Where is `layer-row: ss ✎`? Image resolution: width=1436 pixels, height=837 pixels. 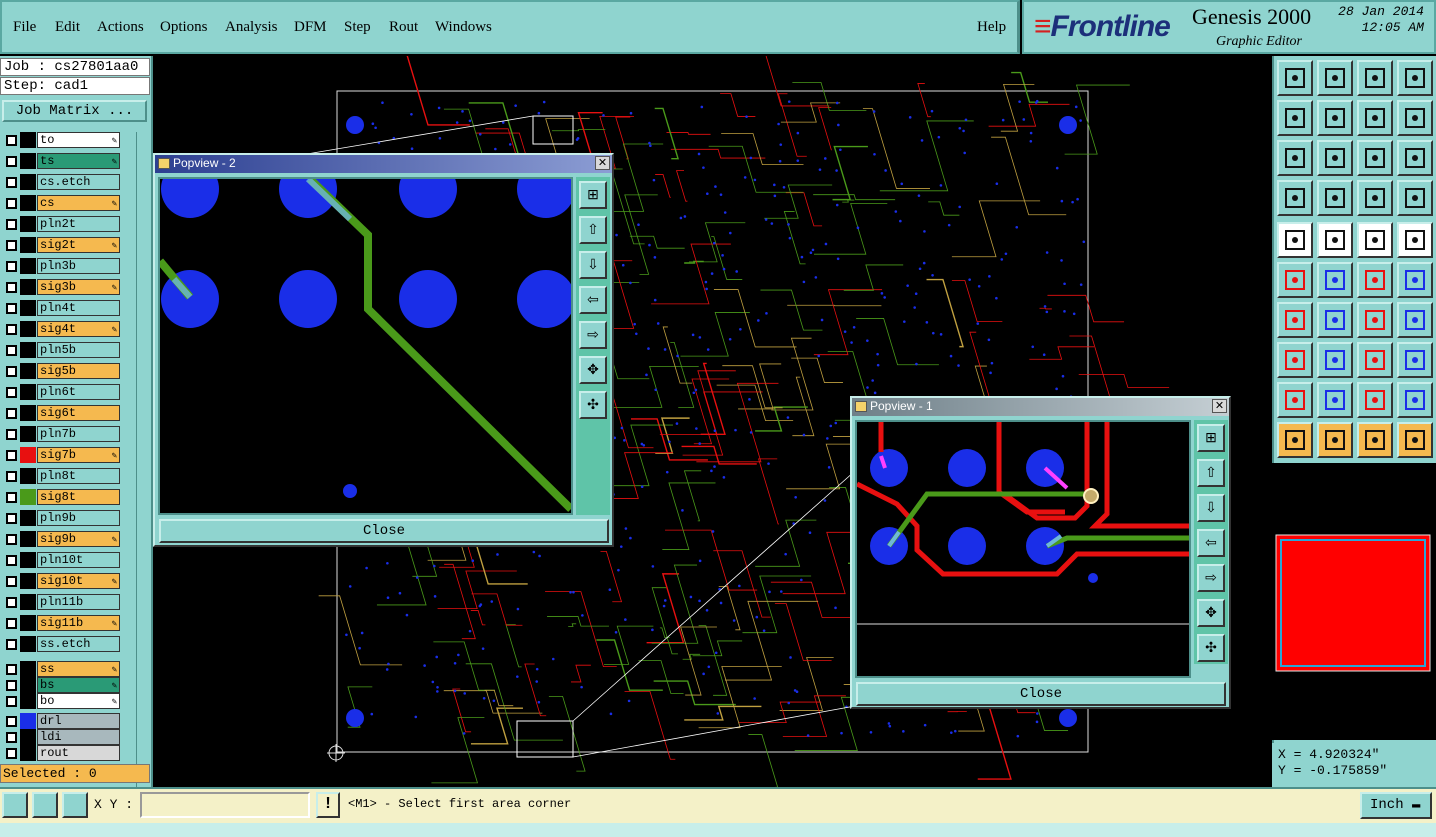
layer-row: ss ✎ is located at coordinates (67, 669).